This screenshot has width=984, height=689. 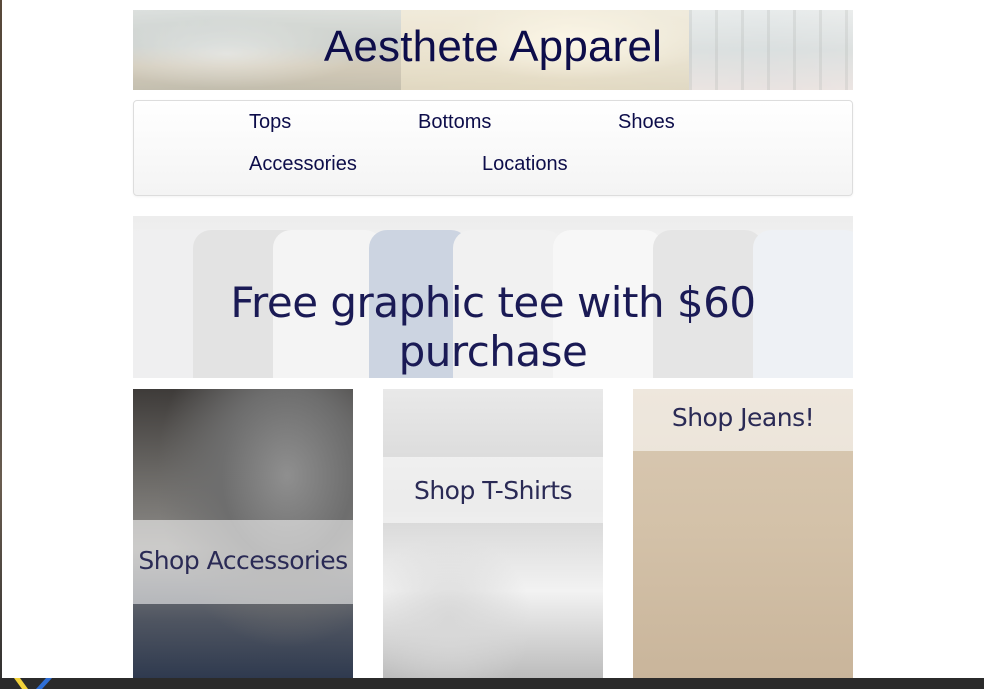 I want to click on header-banner: Aesthete Apparel, so click(x=493, y=50).